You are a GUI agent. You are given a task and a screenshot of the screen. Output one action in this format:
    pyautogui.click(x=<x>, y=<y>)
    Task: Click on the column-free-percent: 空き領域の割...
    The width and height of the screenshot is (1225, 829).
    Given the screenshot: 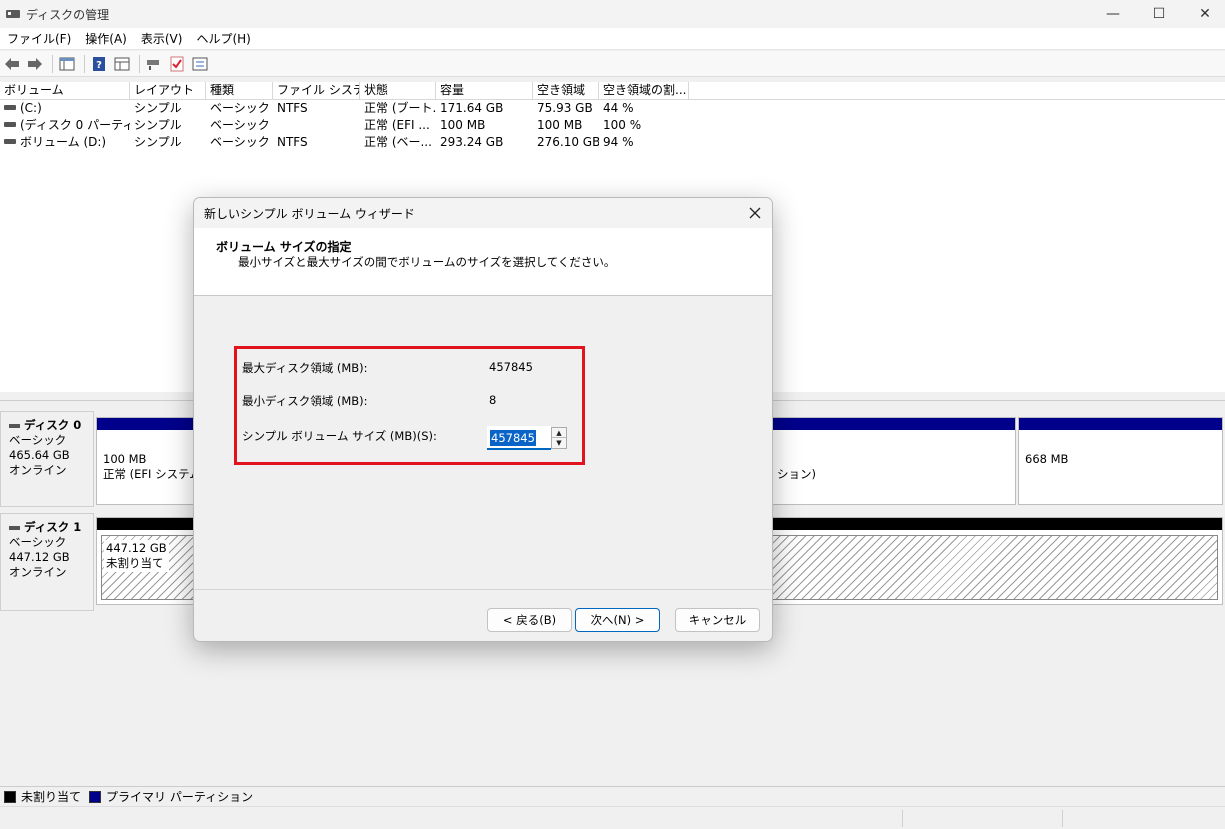 What is the action you would take?
    pyautogui.click(x=644, y=90)
    